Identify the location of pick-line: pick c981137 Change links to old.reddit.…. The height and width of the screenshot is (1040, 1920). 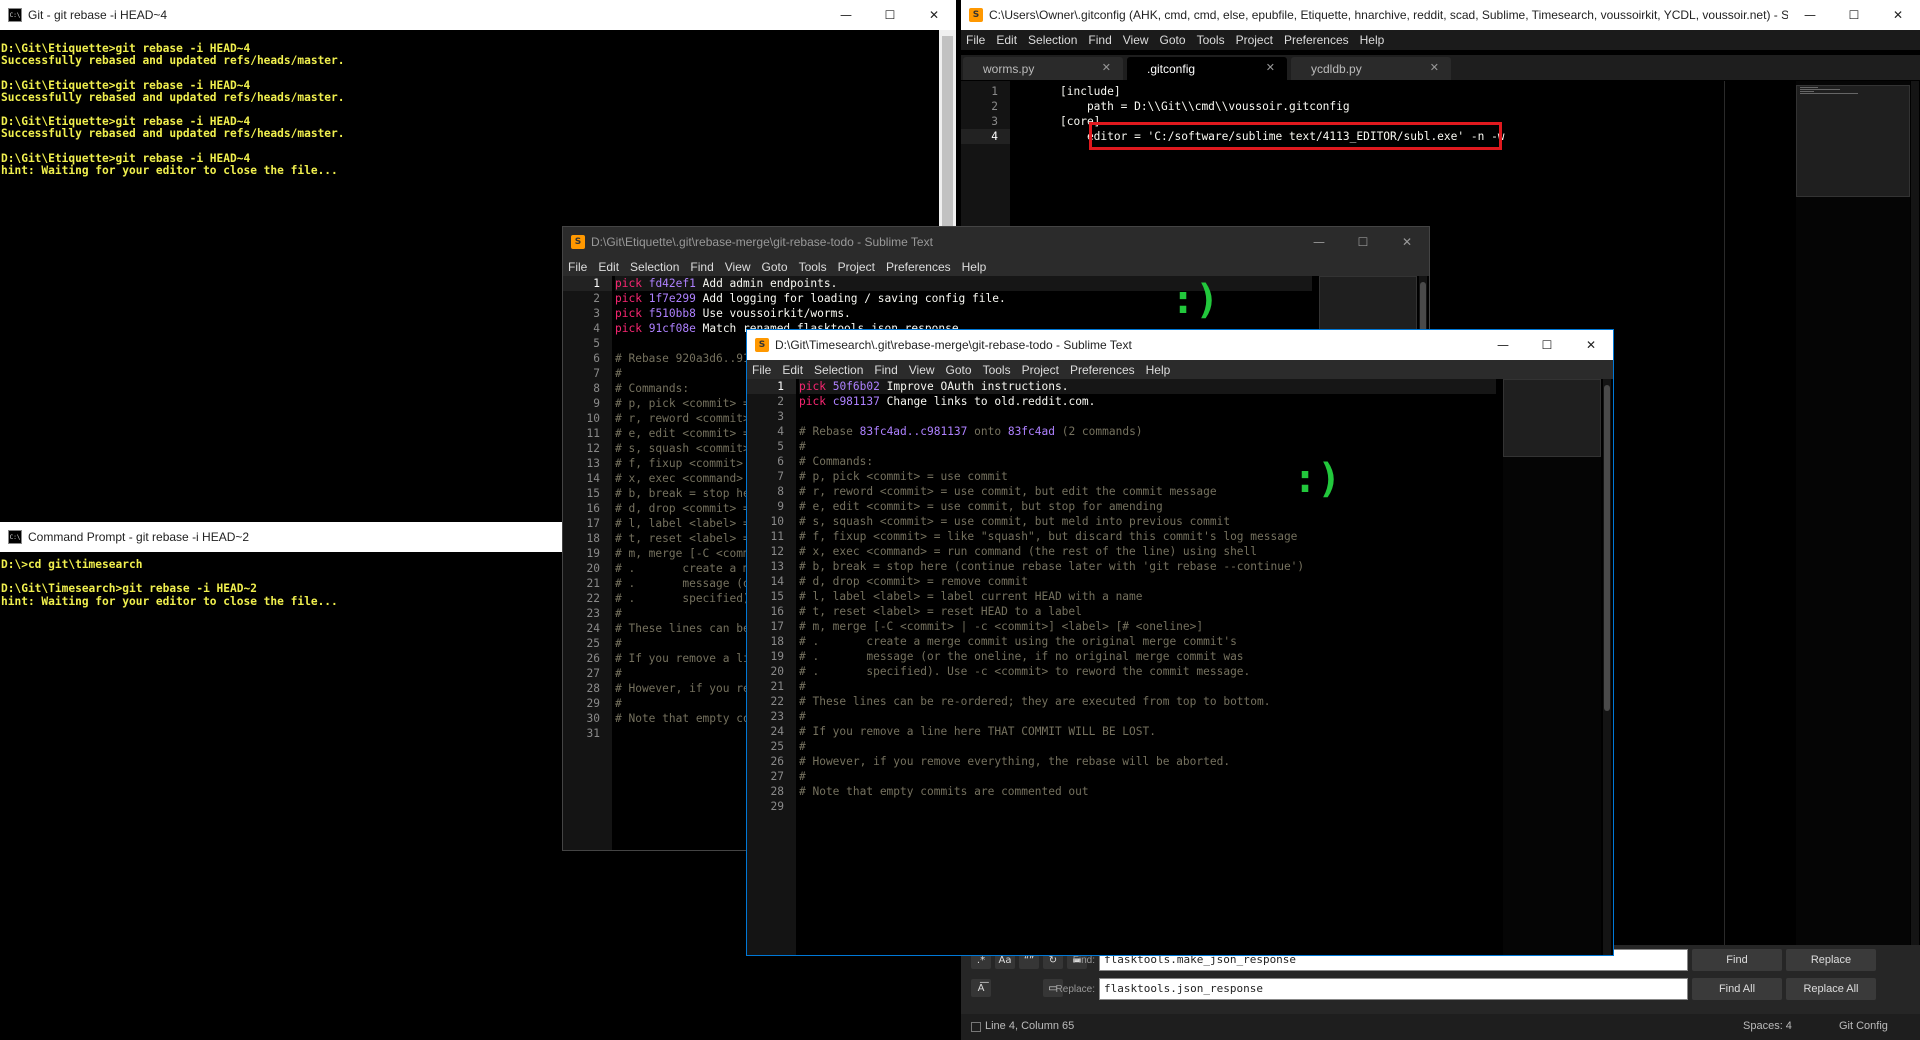
(1147, 401).